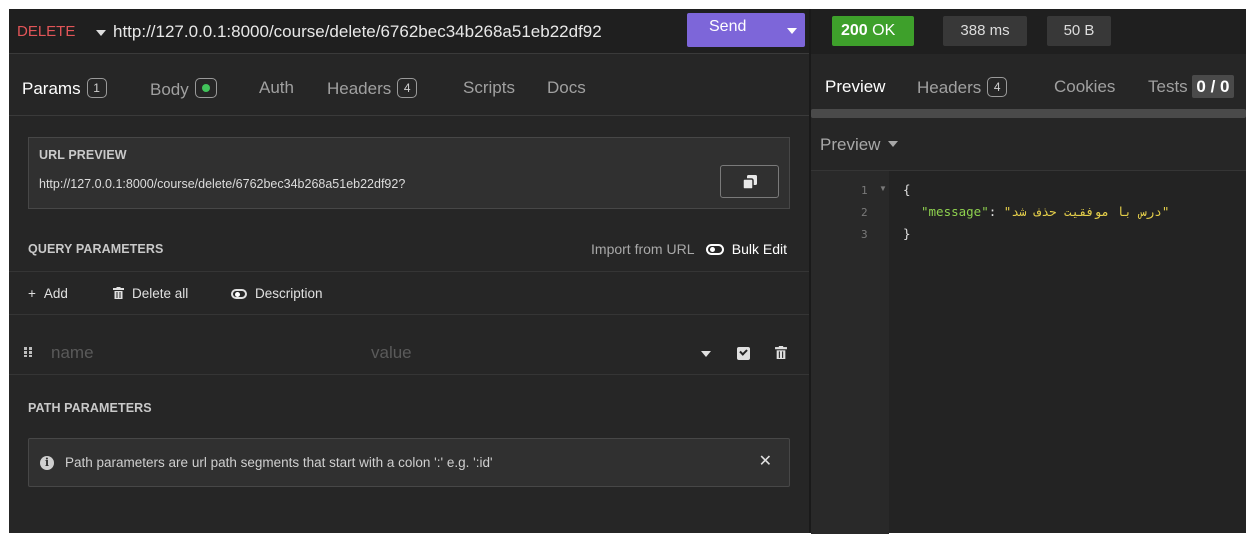 This screenshot has height=534, width=1246. What do you see at coordinates (72, 353) in the screenshot?
I see `param-name-input: name` at bounding box center [72, 353].